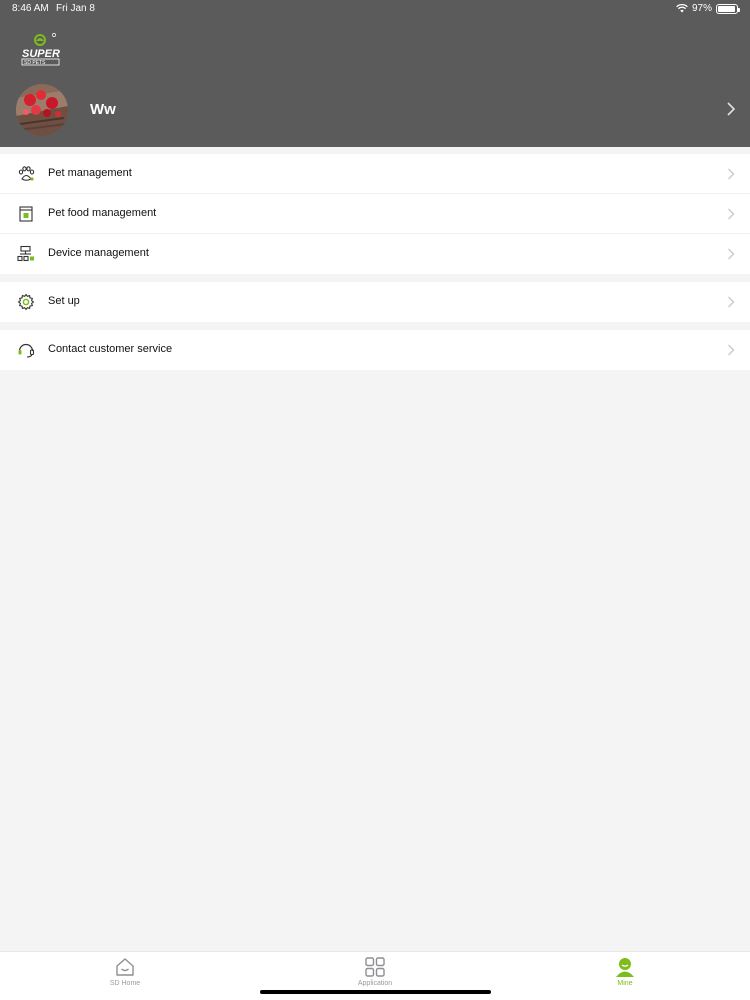 The width and height of the screenshot is (750, 1000). What do you see at coordinates (375, 174) in the screenshot?
I see `menu-item-pet-management: Pet management` at bounding box center [375, 174].